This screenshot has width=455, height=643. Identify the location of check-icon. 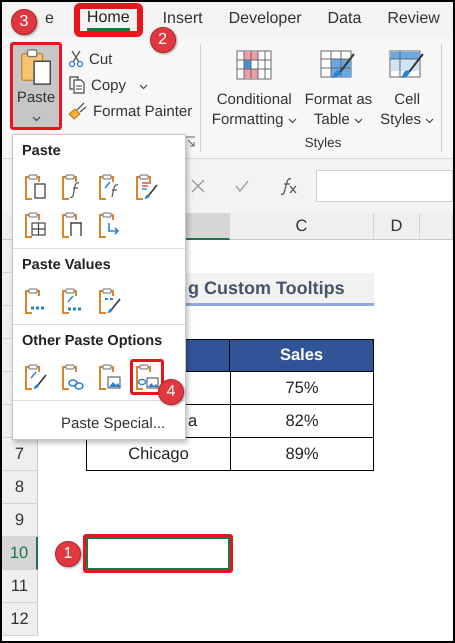
(242, 186).